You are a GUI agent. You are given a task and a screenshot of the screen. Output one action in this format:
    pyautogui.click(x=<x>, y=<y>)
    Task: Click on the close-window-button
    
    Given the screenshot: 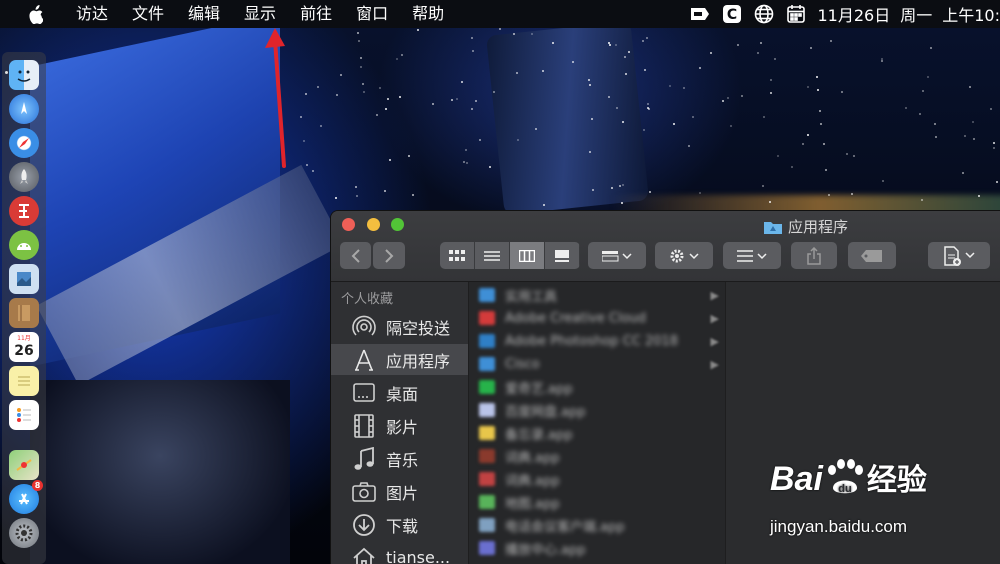 What is the action you would take?
    pyautogui.click(x=348, y=224)
    